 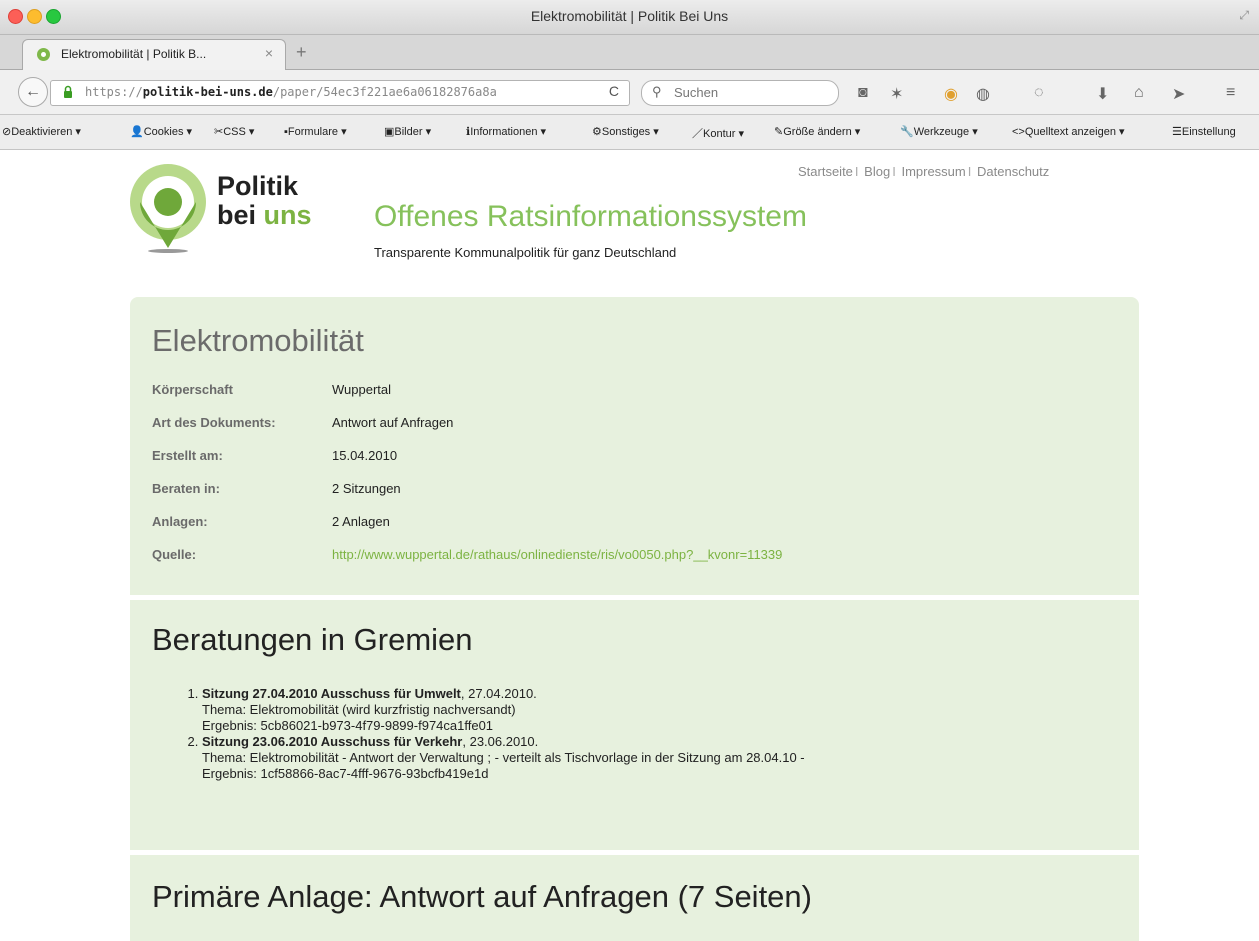 What do you see at coordinates (983, 94) in the screenshot?
I see `globe-icon: ◍` at bounding box center [983, 94].